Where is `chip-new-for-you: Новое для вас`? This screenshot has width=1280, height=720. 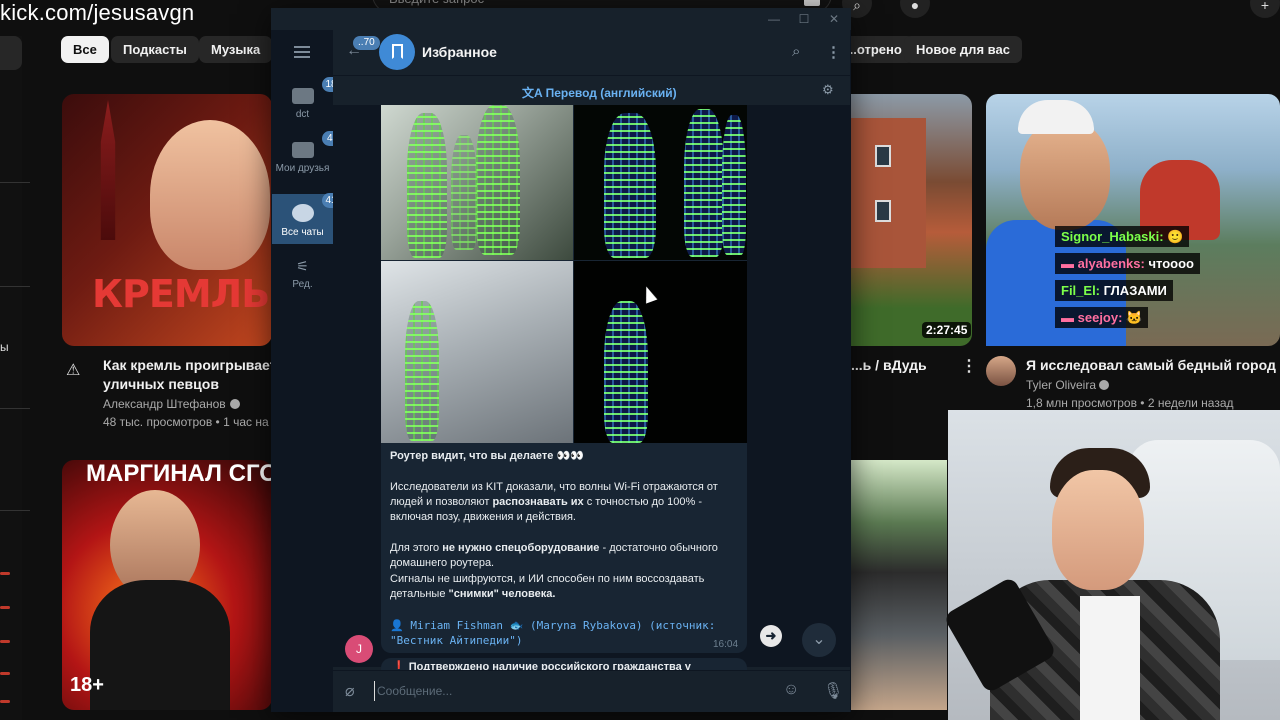
chip-new-for-you: Новое для вас is located at coordinates (963, 49).